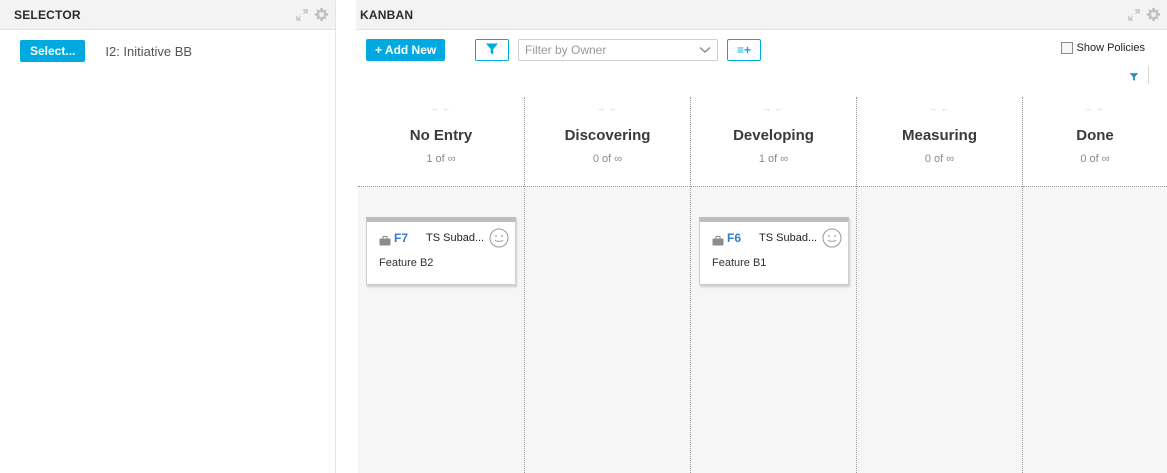  I want to click on column-header: → ← Developing 1 of ∞, so click(773, 142).